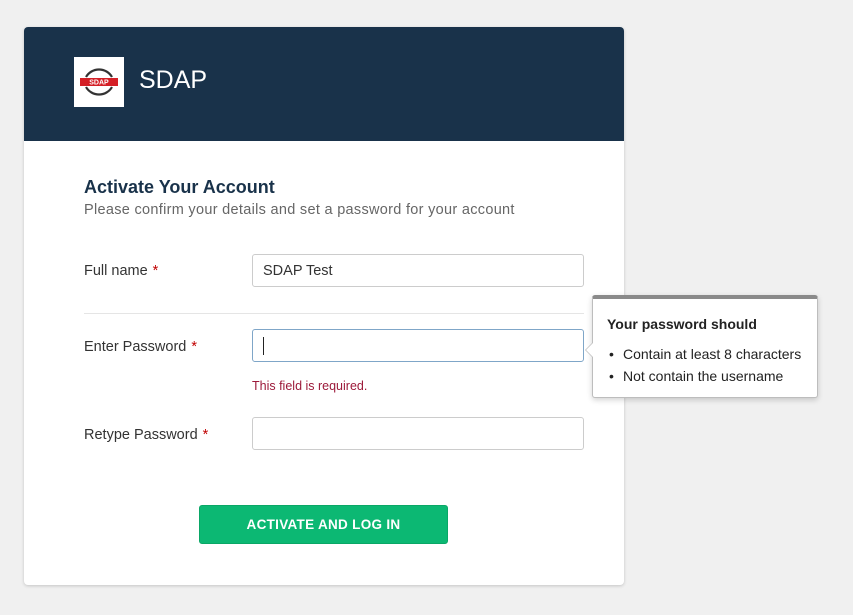 The height and width of the screenshot is (615, 853). What do you see at coordinates (323, 524) in the screenshot?
I see `activate-and-login-button: ACTIVATE AND LOG IN` at bounding box center [323, 524].